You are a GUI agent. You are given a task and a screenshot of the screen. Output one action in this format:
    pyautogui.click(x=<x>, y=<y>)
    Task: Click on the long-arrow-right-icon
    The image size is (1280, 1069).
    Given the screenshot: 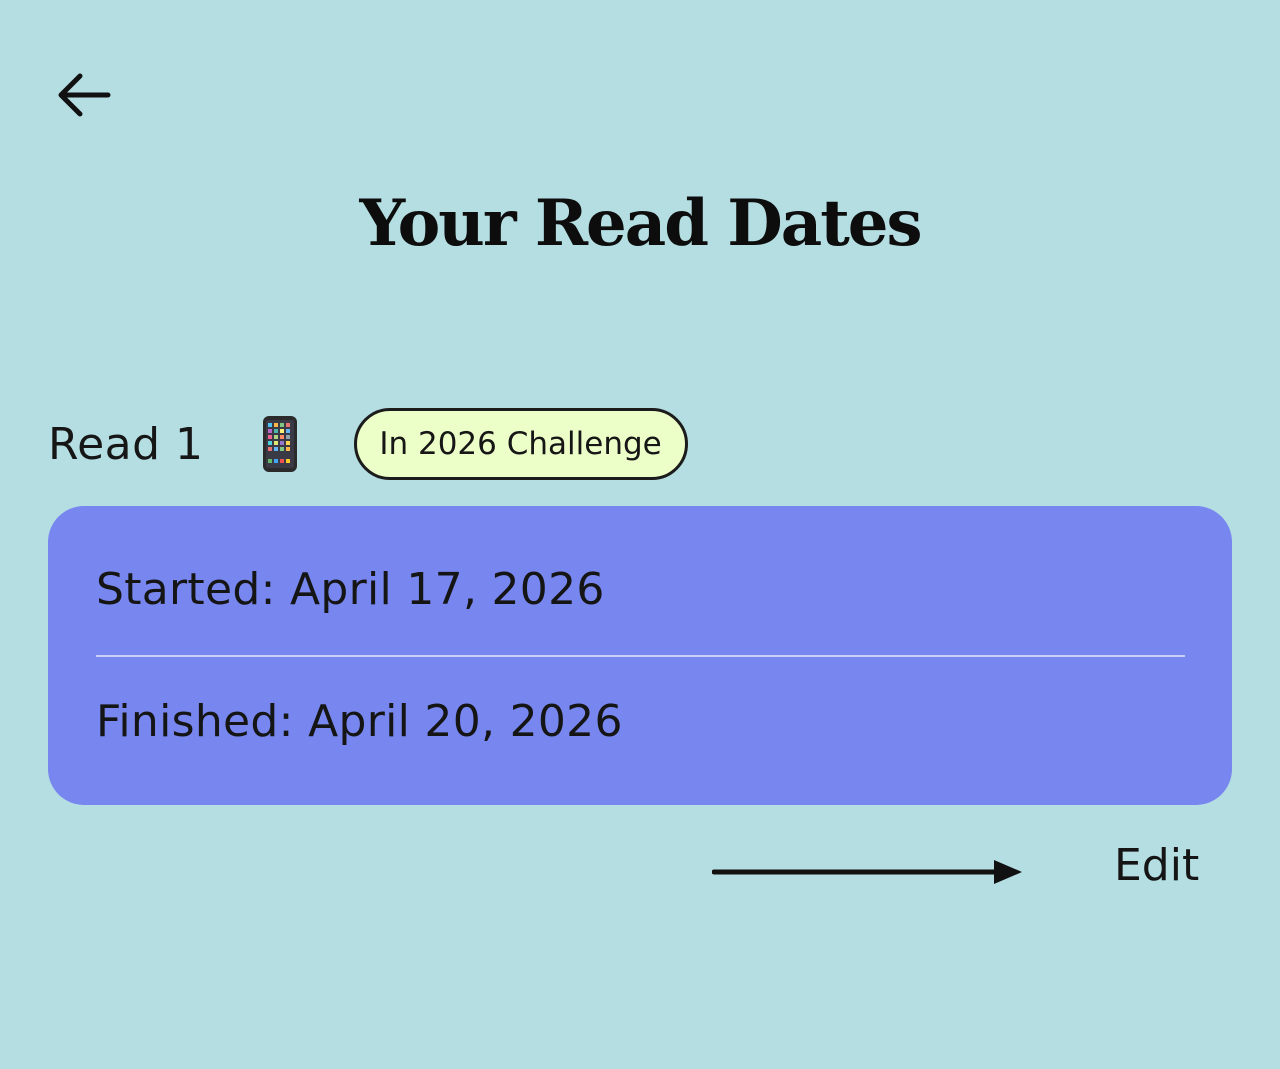 What is the action you would take?
    pyautogui.click(x=868, y=872)
    